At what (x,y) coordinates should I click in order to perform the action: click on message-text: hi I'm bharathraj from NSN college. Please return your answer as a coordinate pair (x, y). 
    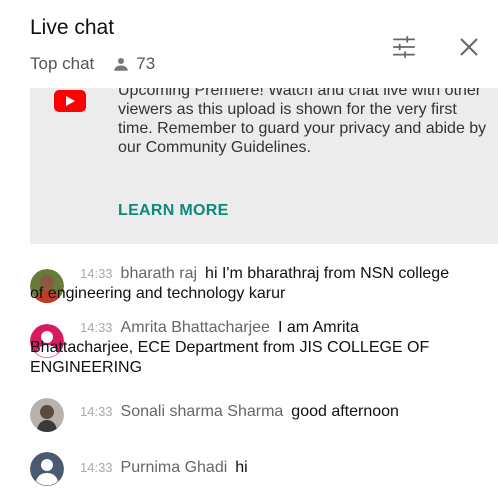
    Looking at the image, I should click on (327, 273).